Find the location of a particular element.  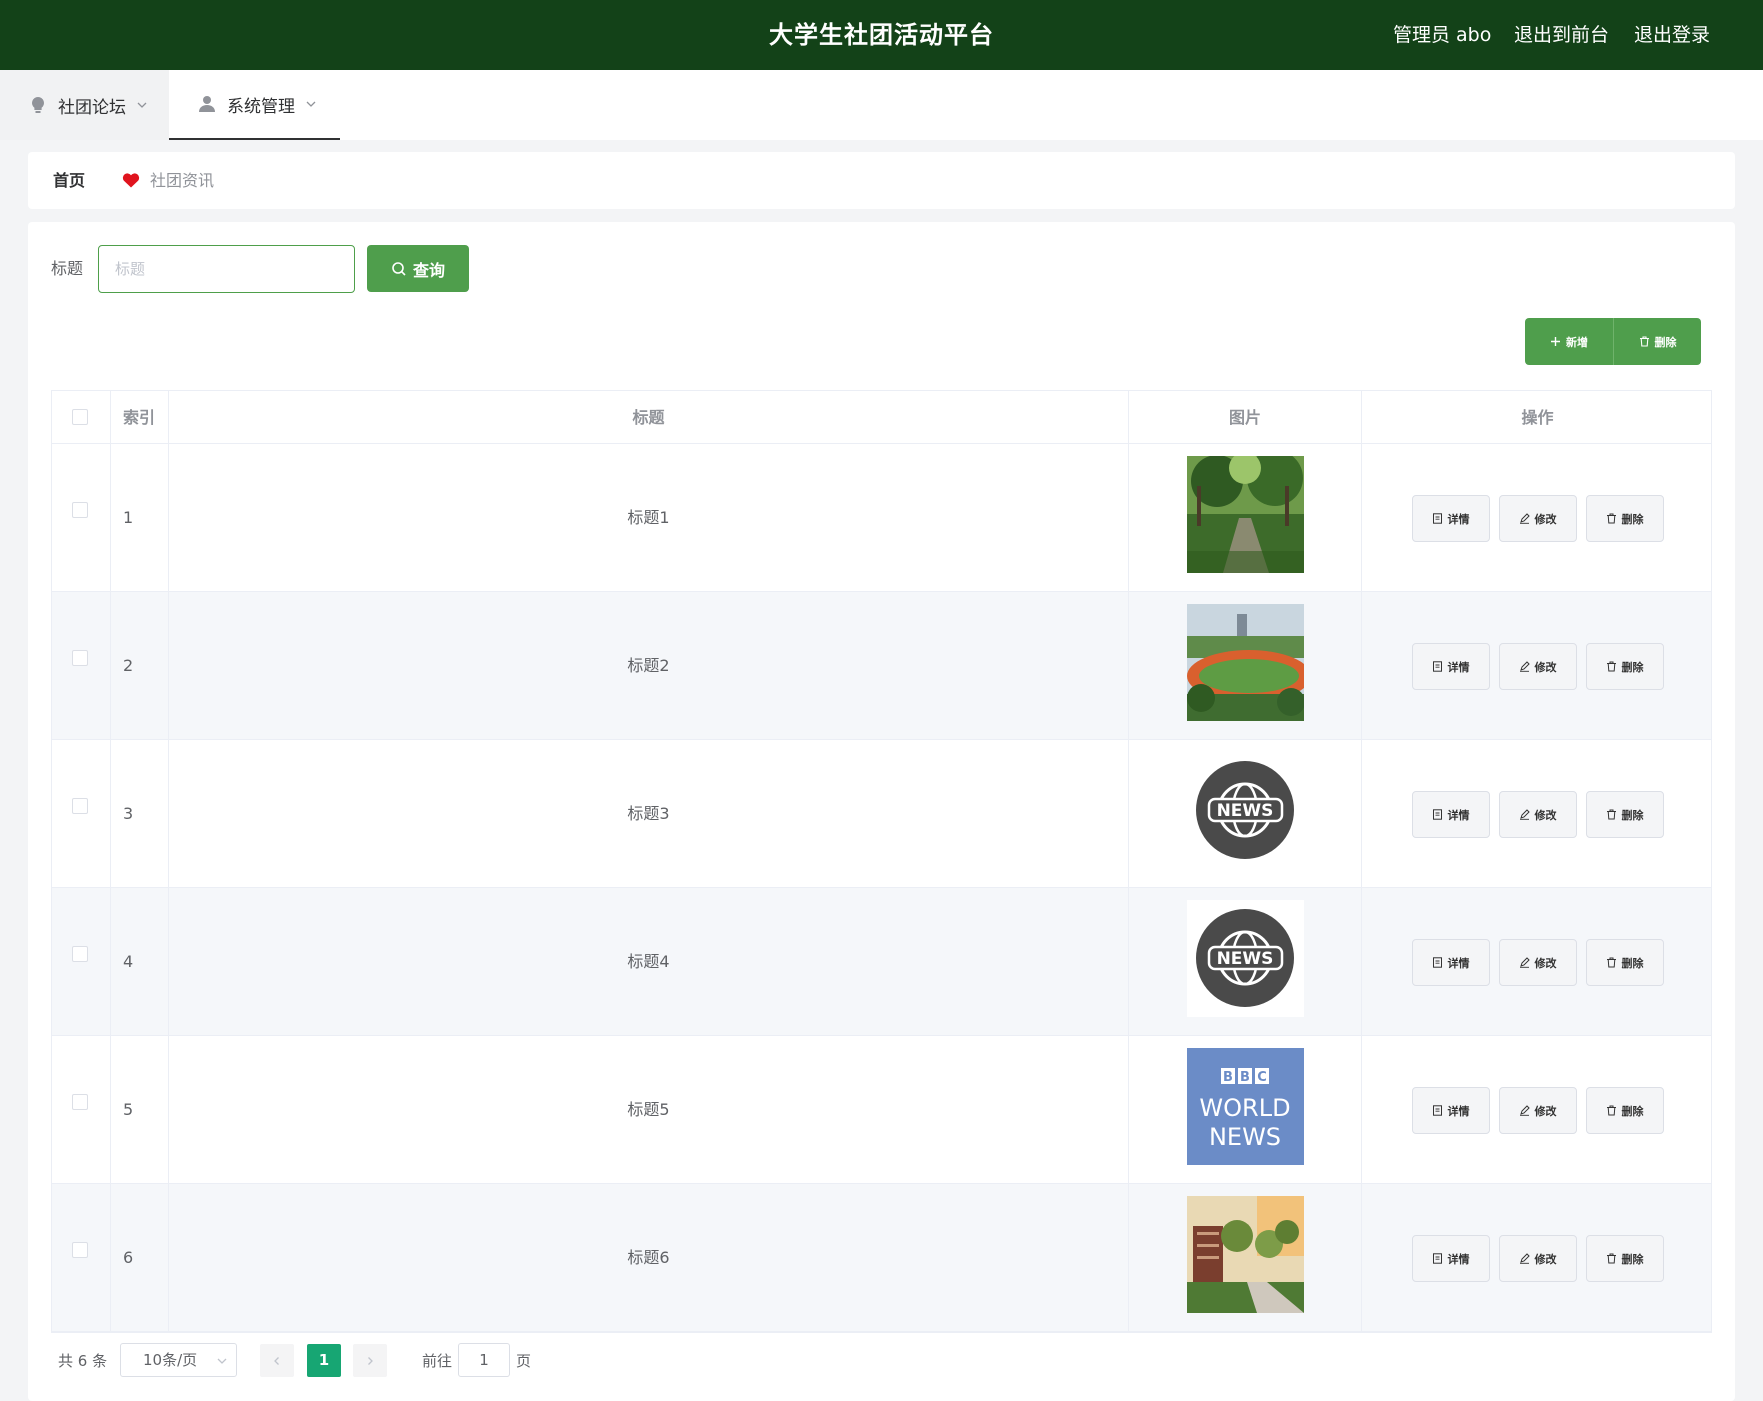

chevron-left-icon is located at coordinates (276, 1360).